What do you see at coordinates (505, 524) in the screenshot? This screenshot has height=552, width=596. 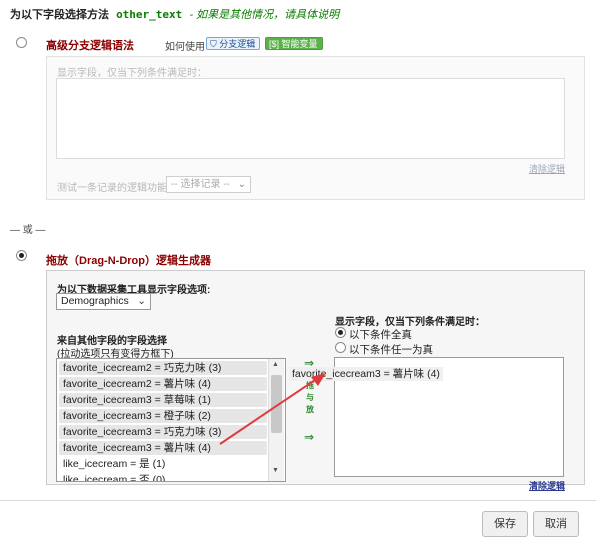 I see `save-button: 保存` at bounding box center [505, 524].